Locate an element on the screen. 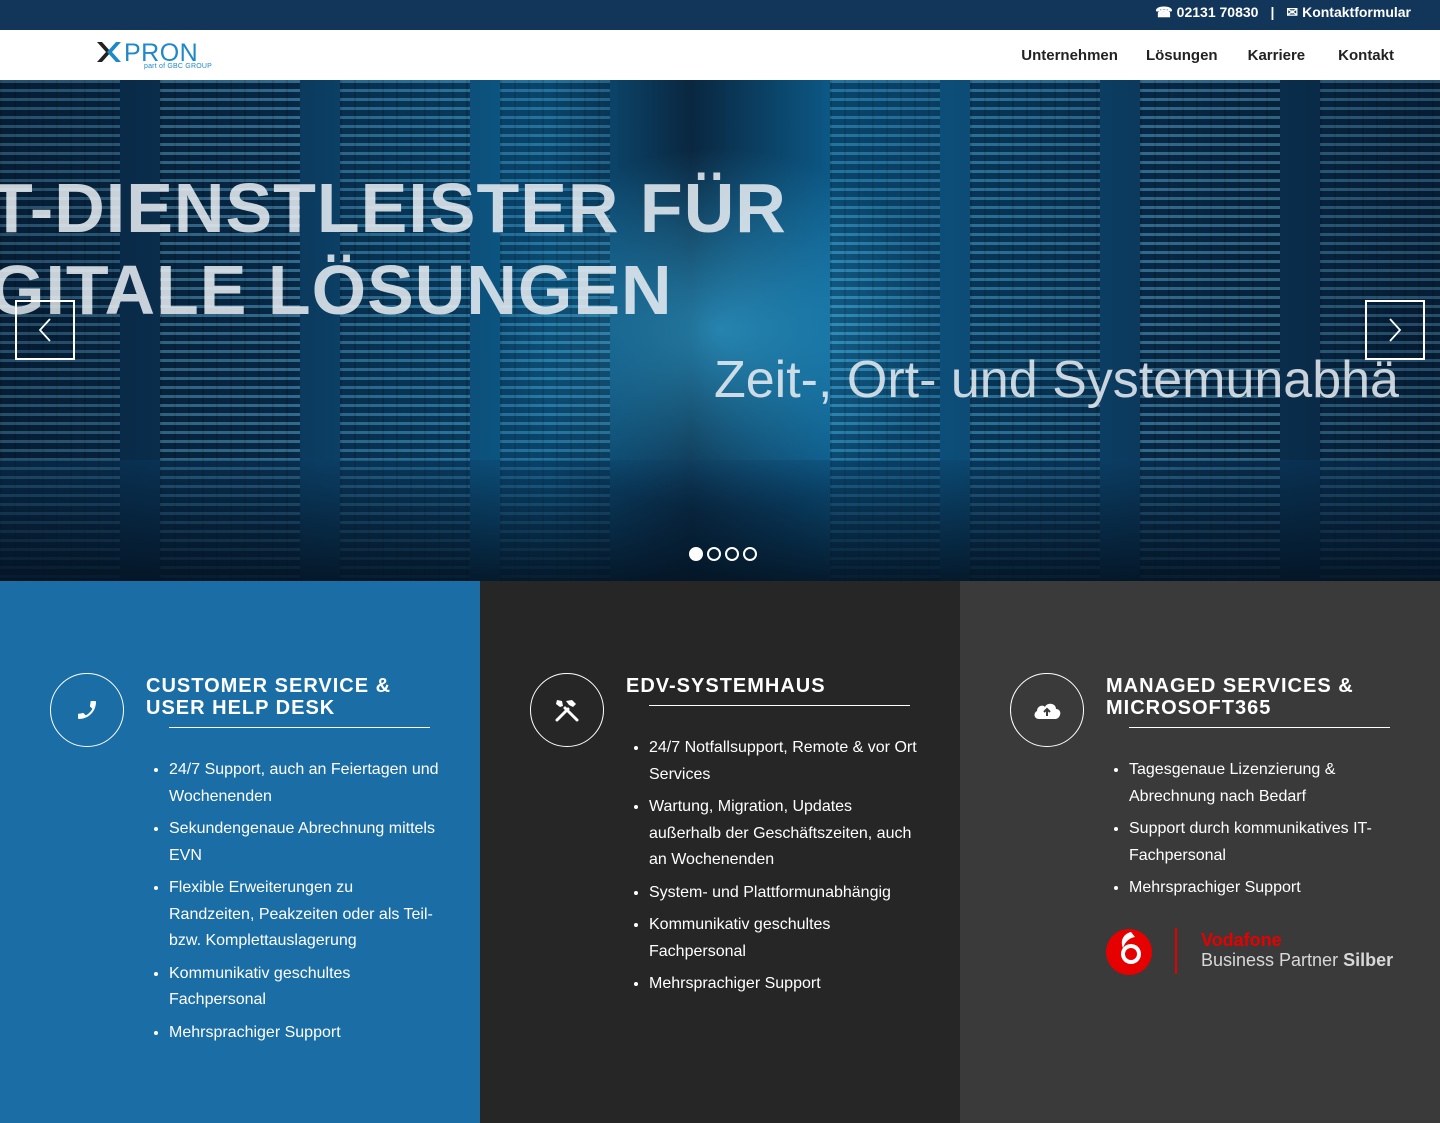  hero-heading-line1: T-DIENSTLEISTER FÜR is located at coordinates (393, 208).